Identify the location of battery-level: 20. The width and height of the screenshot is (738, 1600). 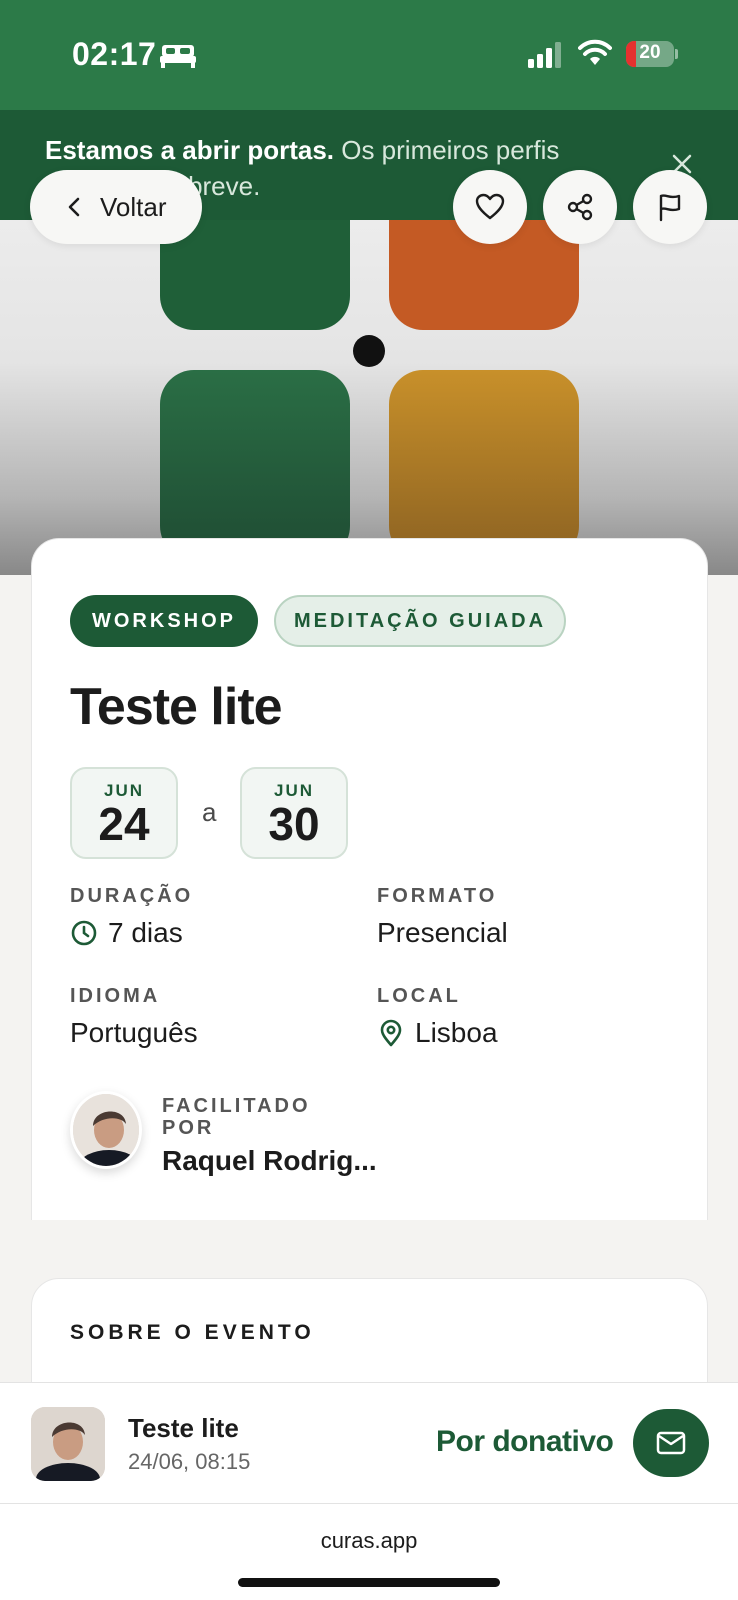
(650, 52).